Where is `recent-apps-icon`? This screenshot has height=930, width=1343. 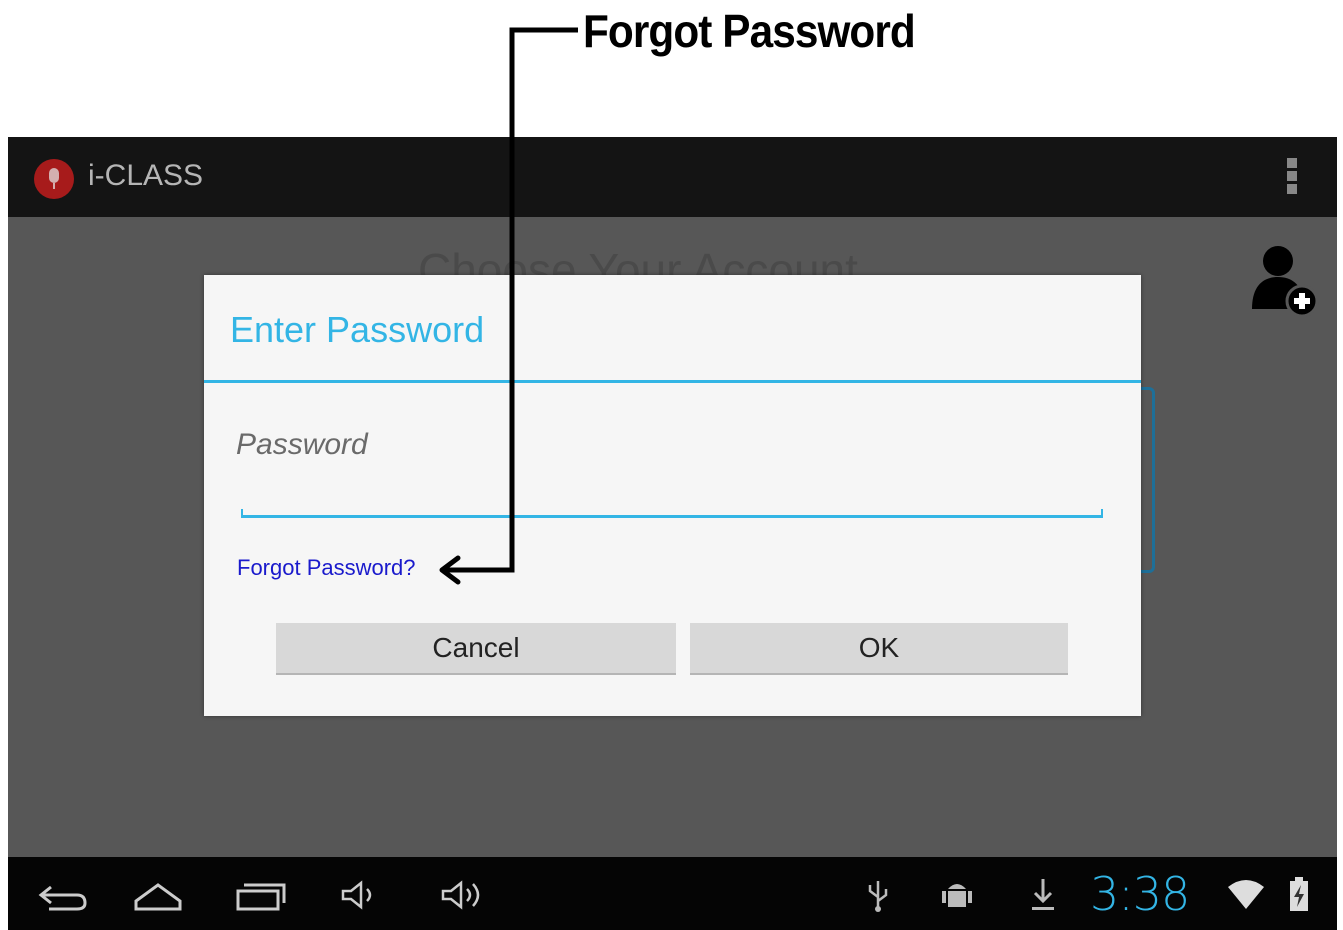 recent-apps-icon is located at coordinates (260, 895).